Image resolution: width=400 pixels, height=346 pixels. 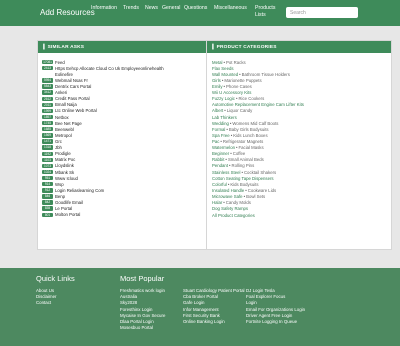 What do you see at coordinates (47, 208) in the screenshot?
I see `count-badge: 835` at bounding box center [47, 208].